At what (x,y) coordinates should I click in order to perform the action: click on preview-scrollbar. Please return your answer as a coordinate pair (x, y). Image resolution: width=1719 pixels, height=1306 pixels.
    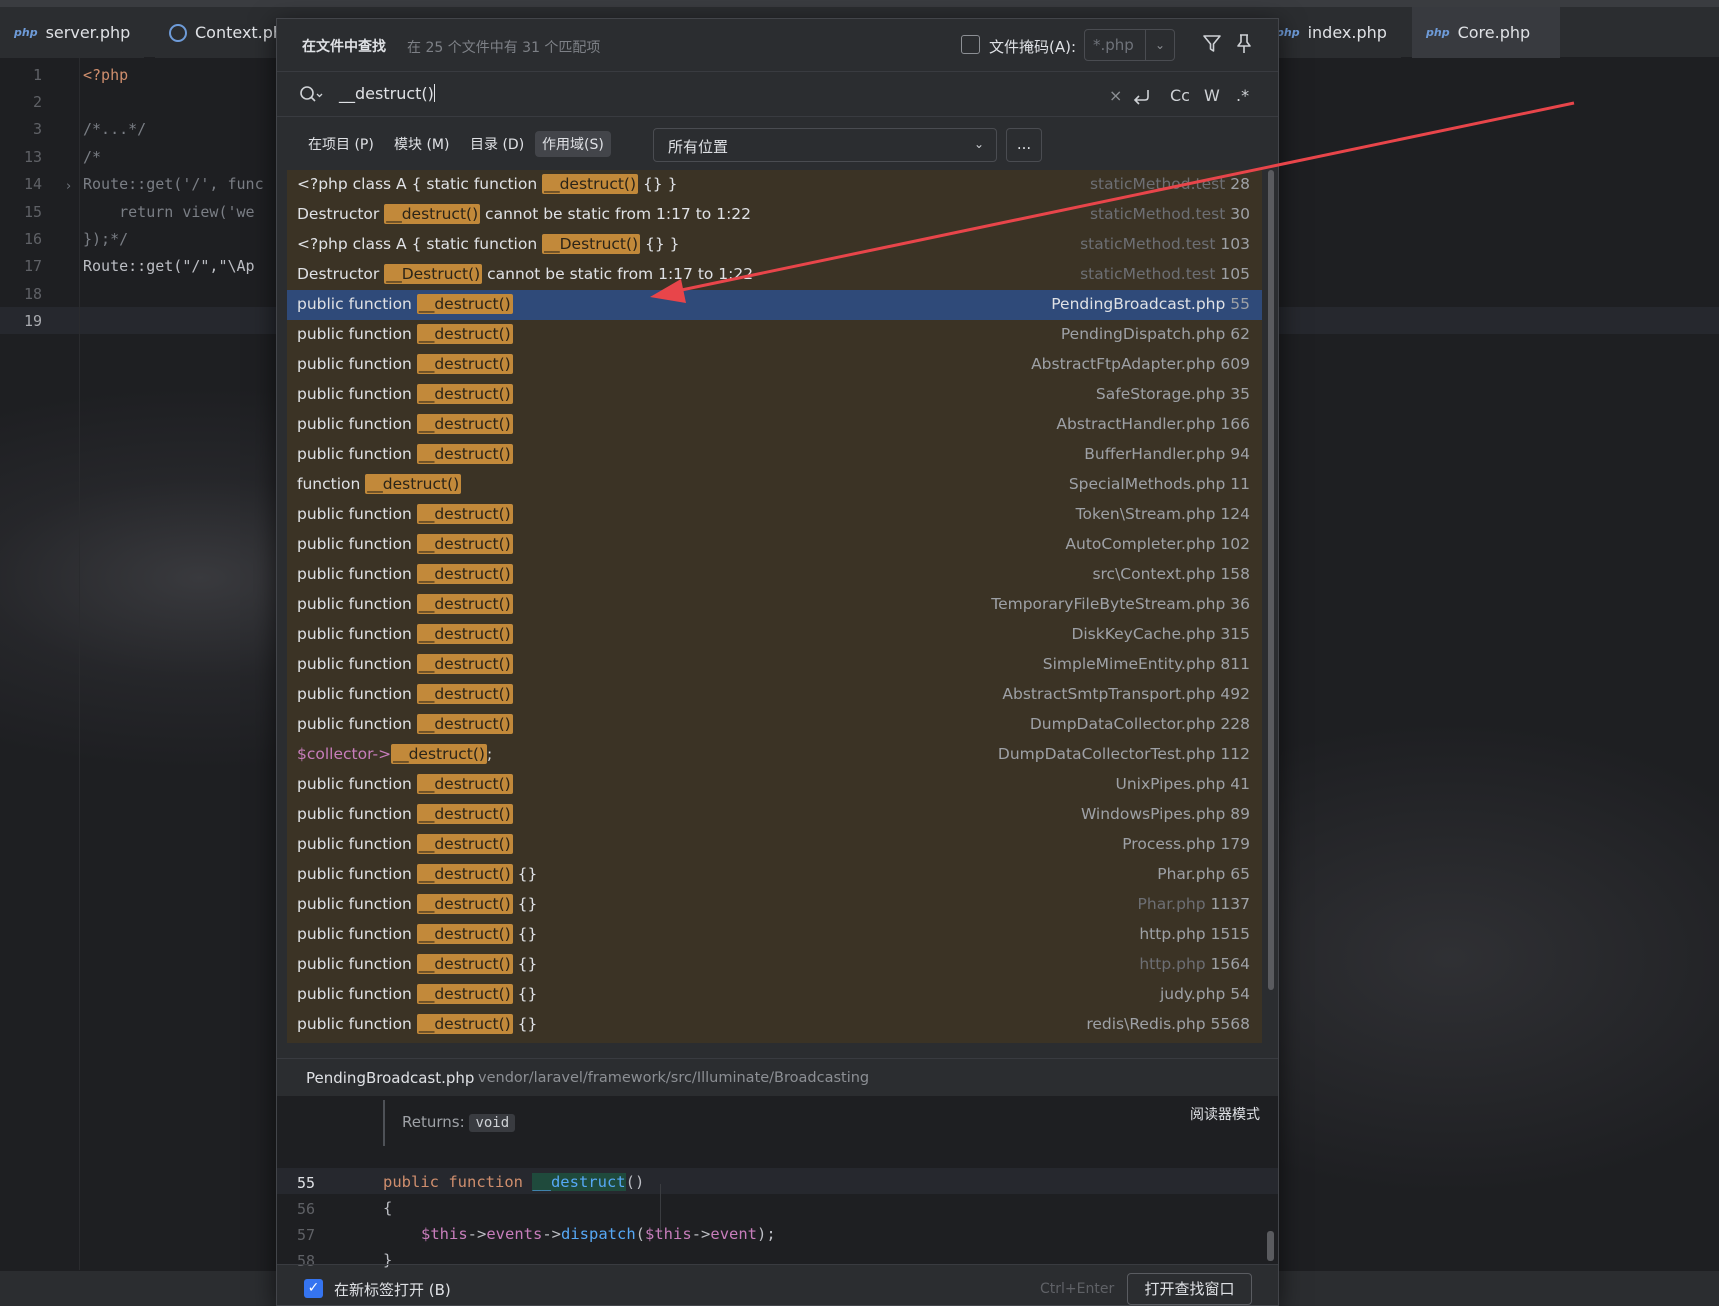
    Looking at the image, I should click on (1270, 1246).